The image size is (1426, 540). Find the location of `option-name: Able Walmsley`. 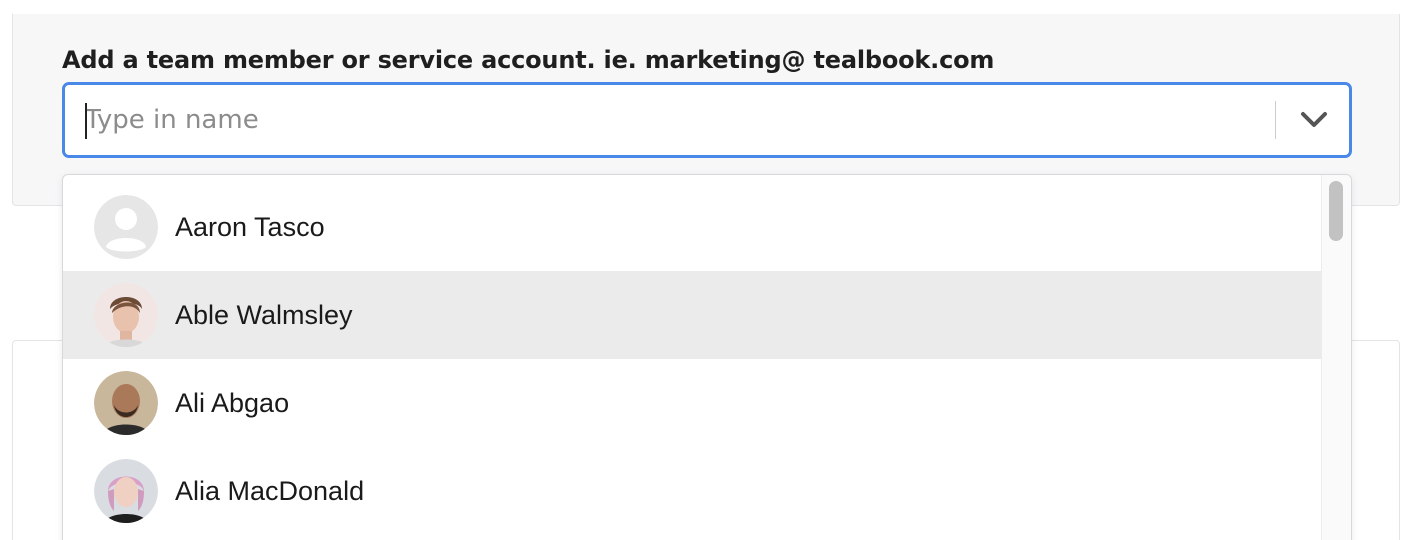

option-name: Able Walmsley is located at coordinates (264, 314).